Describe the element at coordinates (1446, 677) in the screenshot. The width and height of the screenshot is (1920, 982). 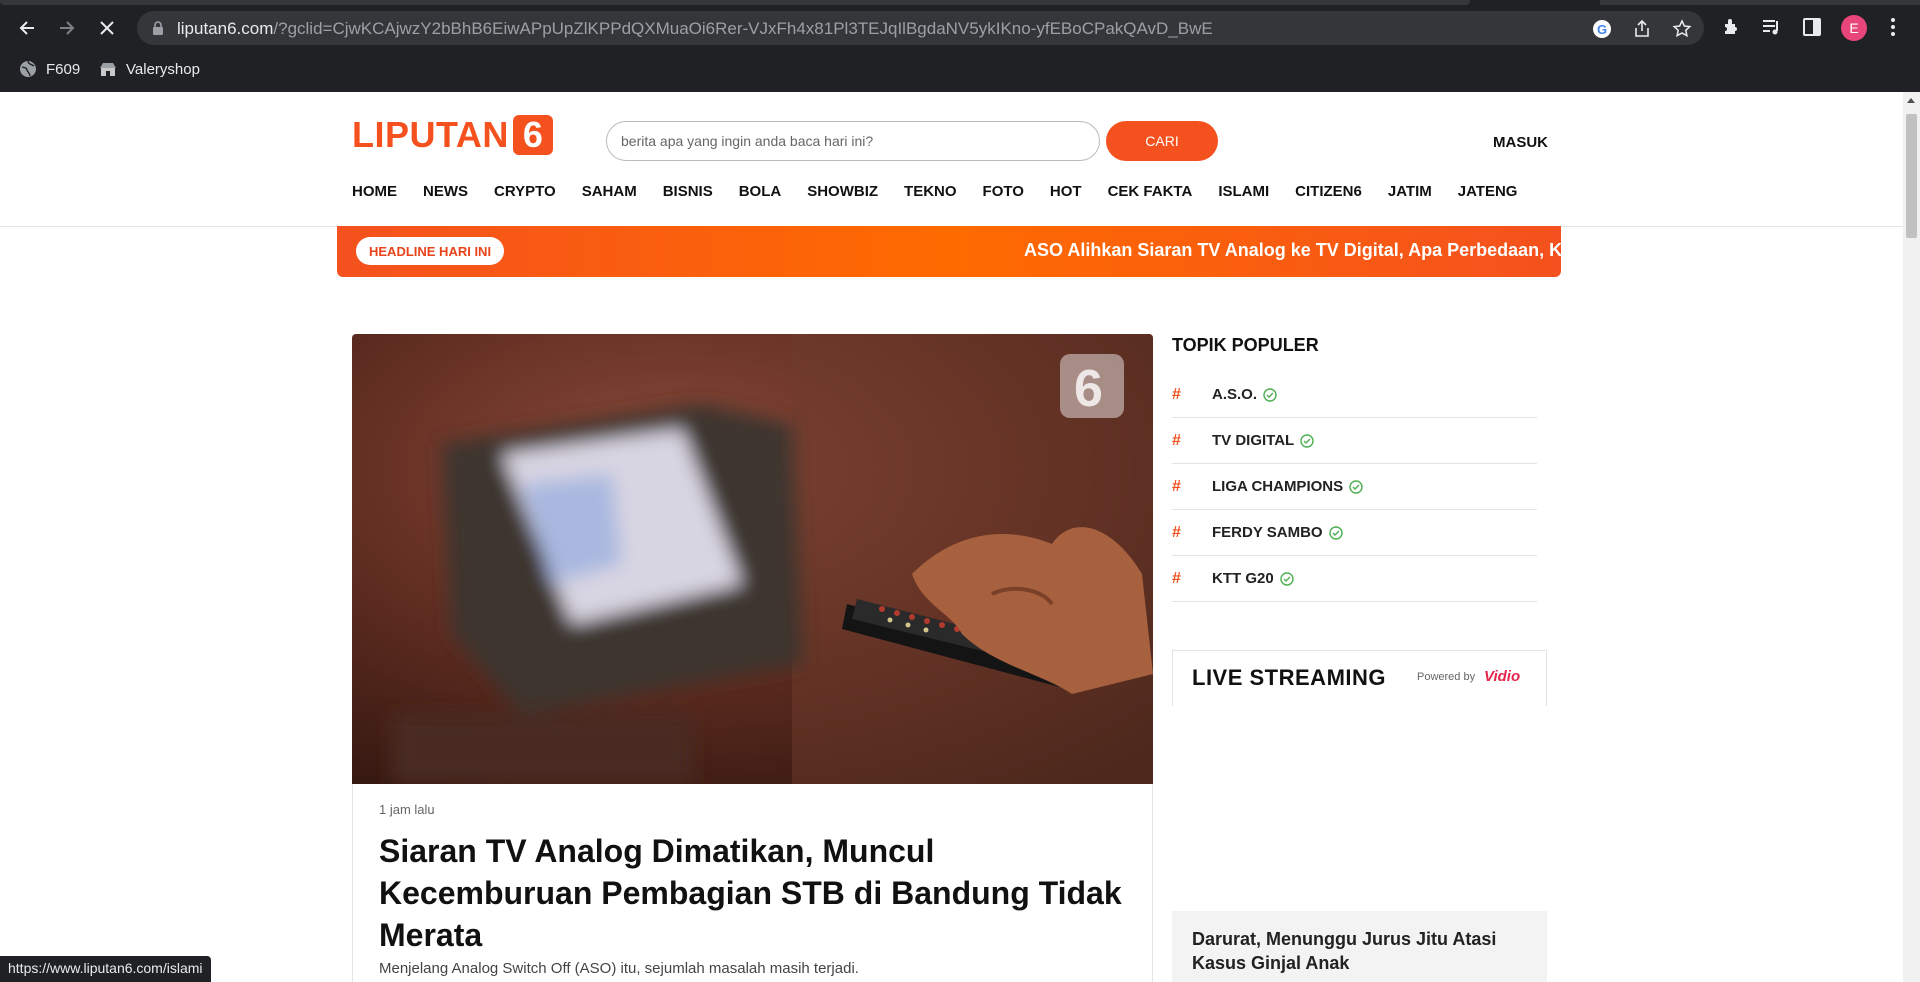
I see `powered-by-label: Powered by` at that location.